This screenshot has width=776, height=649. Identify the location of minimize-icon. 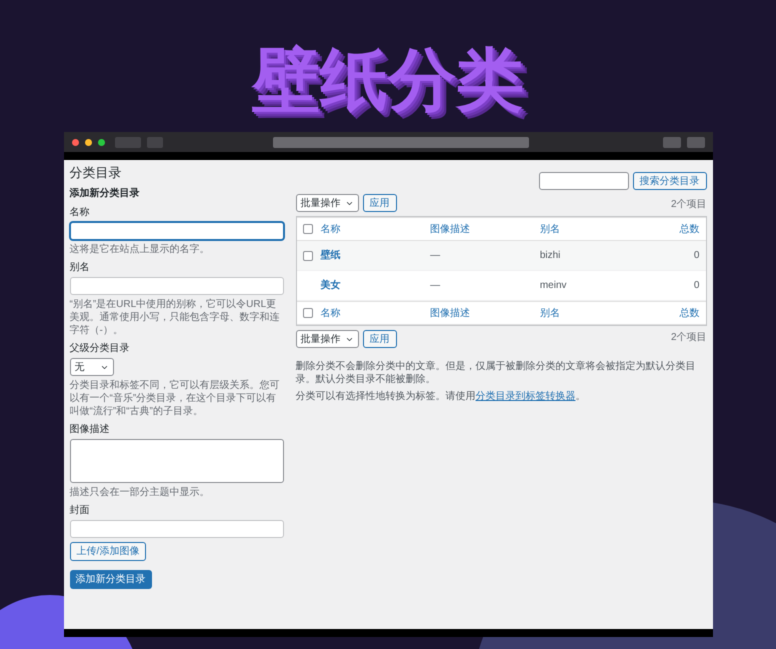
(88, 142).